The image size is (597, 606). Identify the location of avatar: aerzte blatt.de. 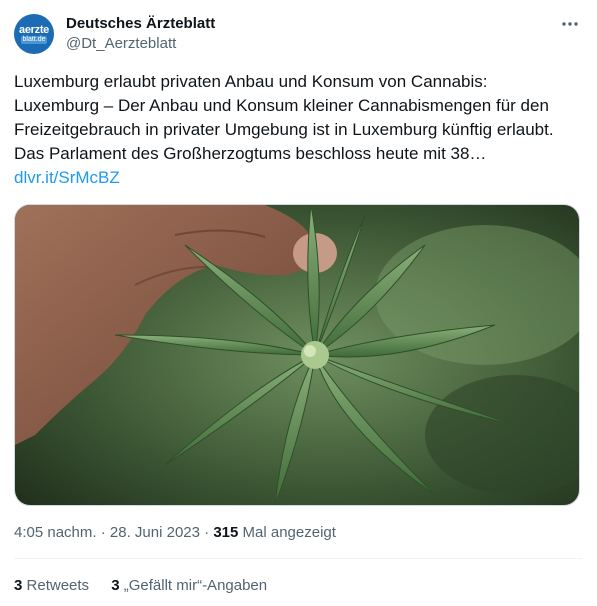
(34, 34).